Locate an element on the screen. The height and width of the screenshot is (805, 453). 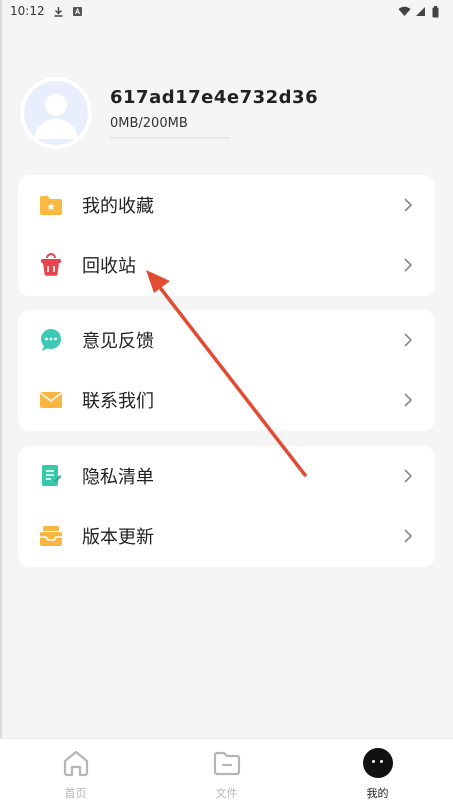
tab-mine-label: 我的 is located at coordinates (377, 793).